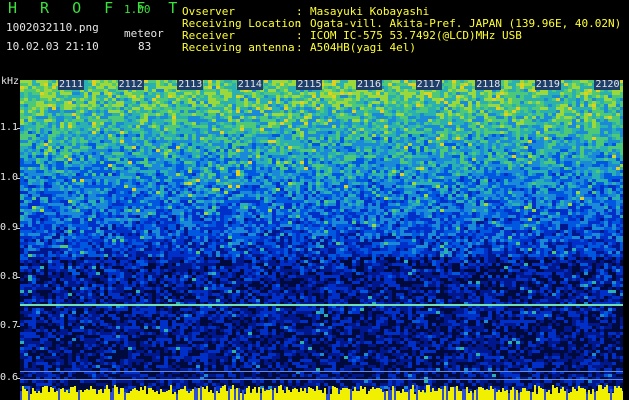 The image size is (629, 400). What do you see at coordinates (369, 84) in the screenshot?
I see `x-tick-label: 2116` at bounding box center [369, 84].